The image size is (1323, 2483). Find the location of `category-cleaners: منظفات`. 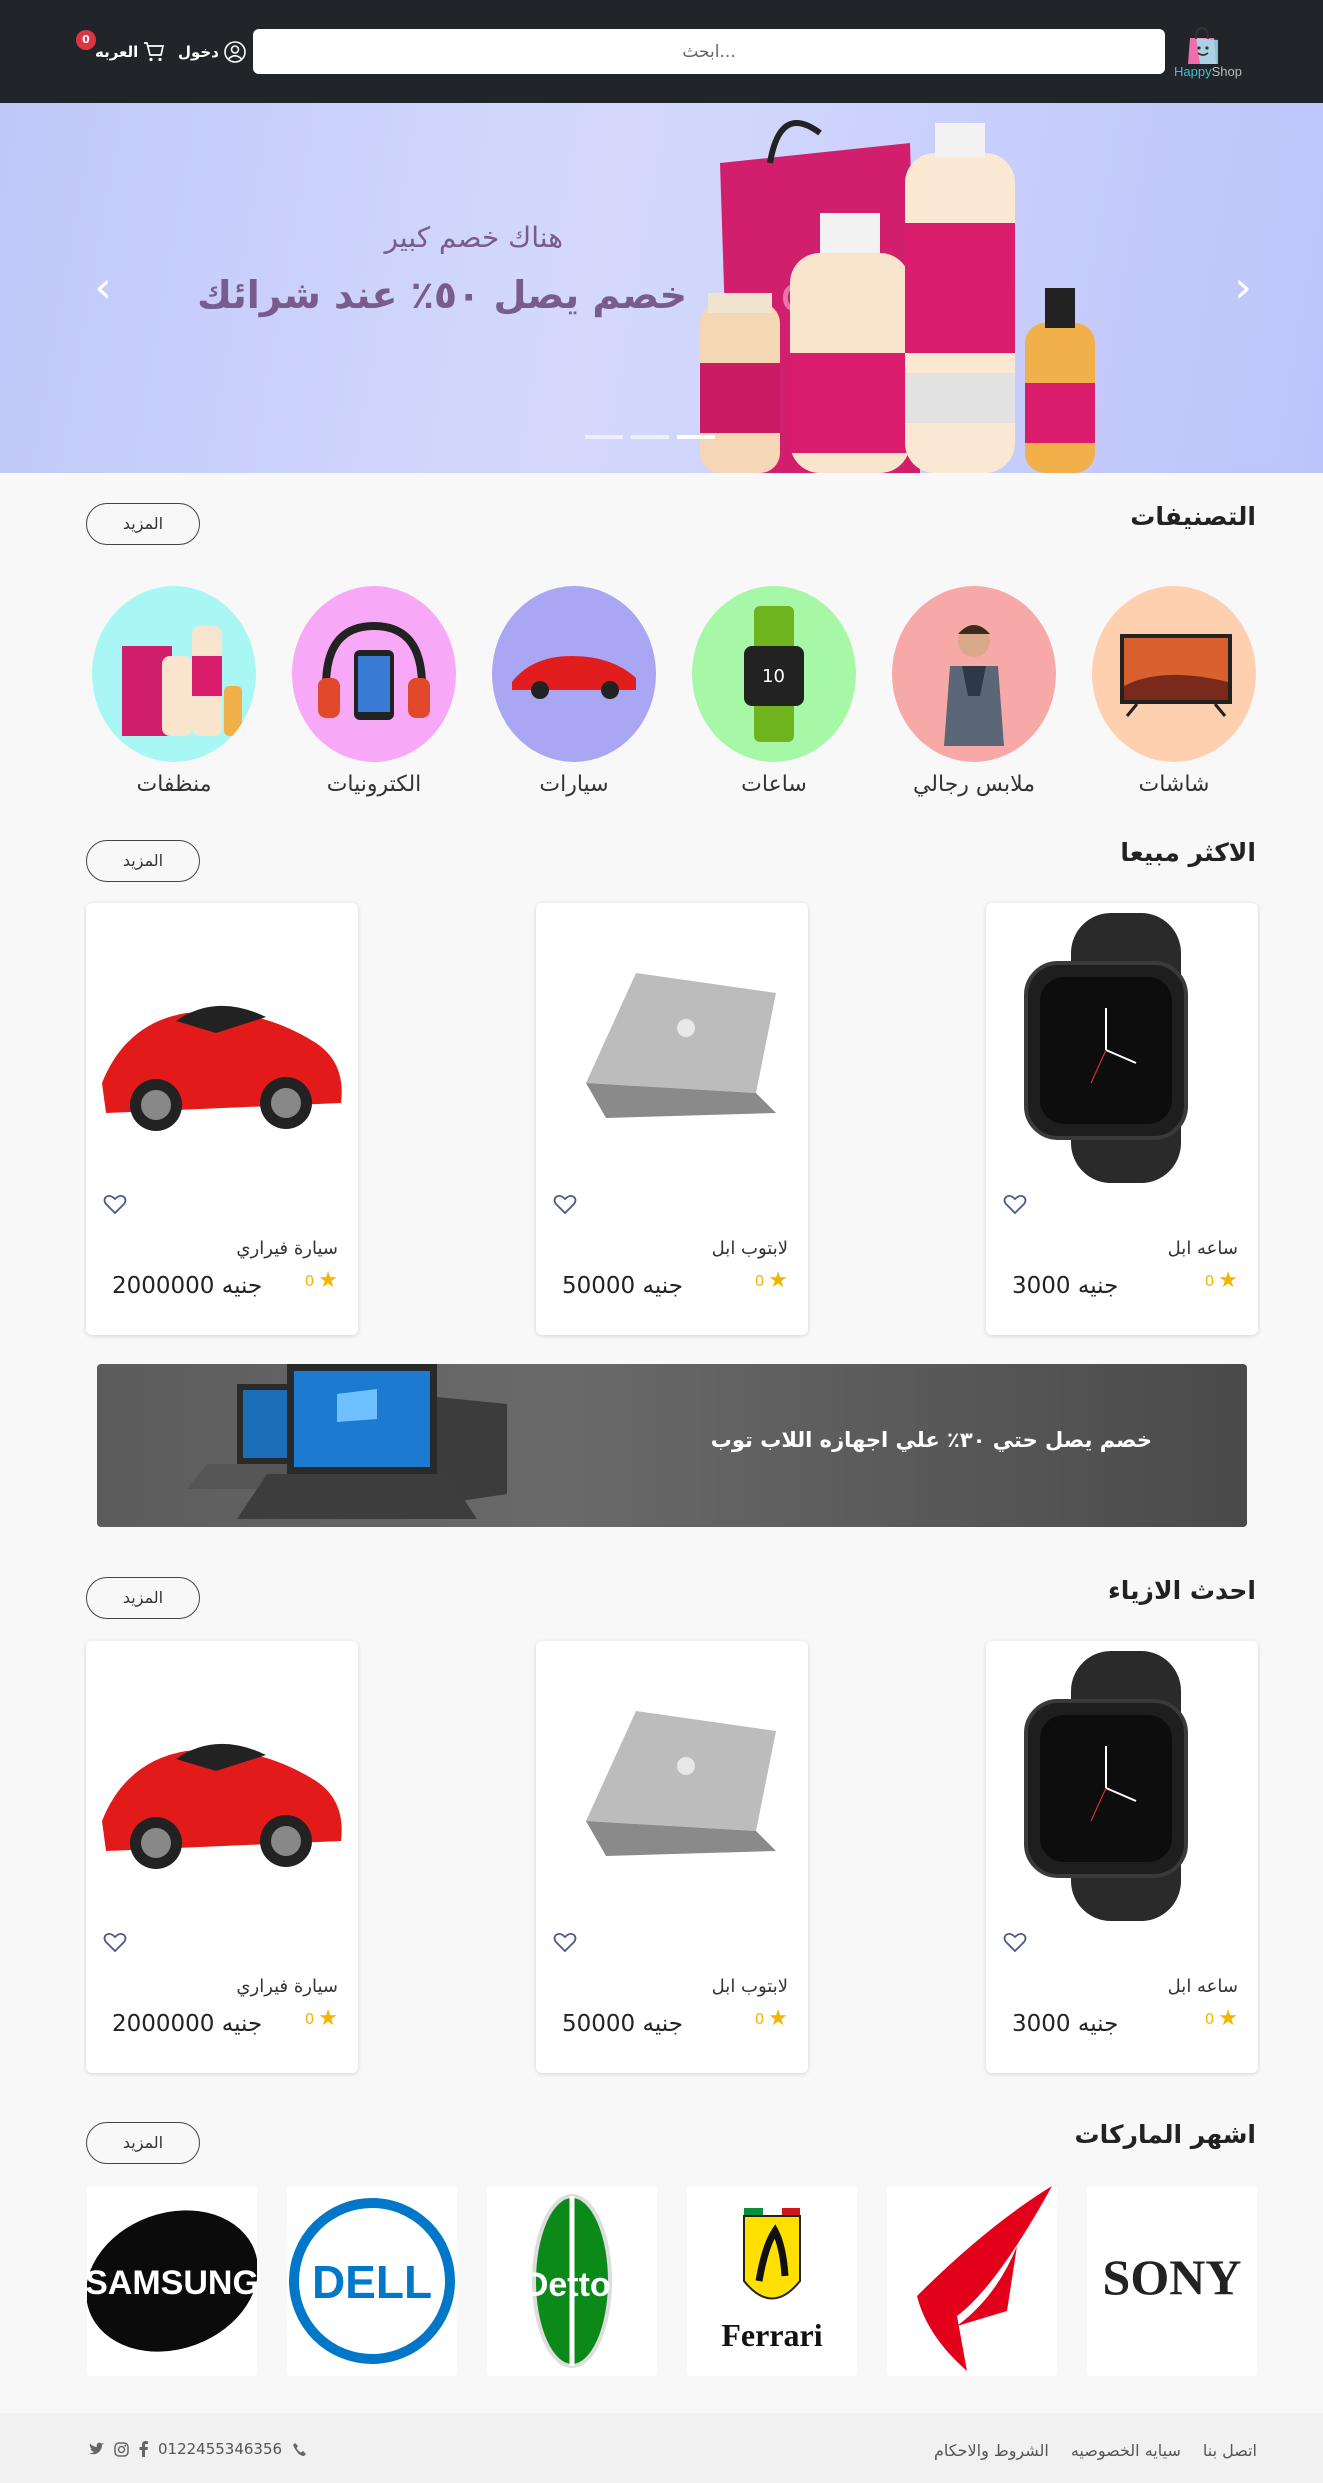

category-cleaners: منظفات is located at coordinates (174, 691).